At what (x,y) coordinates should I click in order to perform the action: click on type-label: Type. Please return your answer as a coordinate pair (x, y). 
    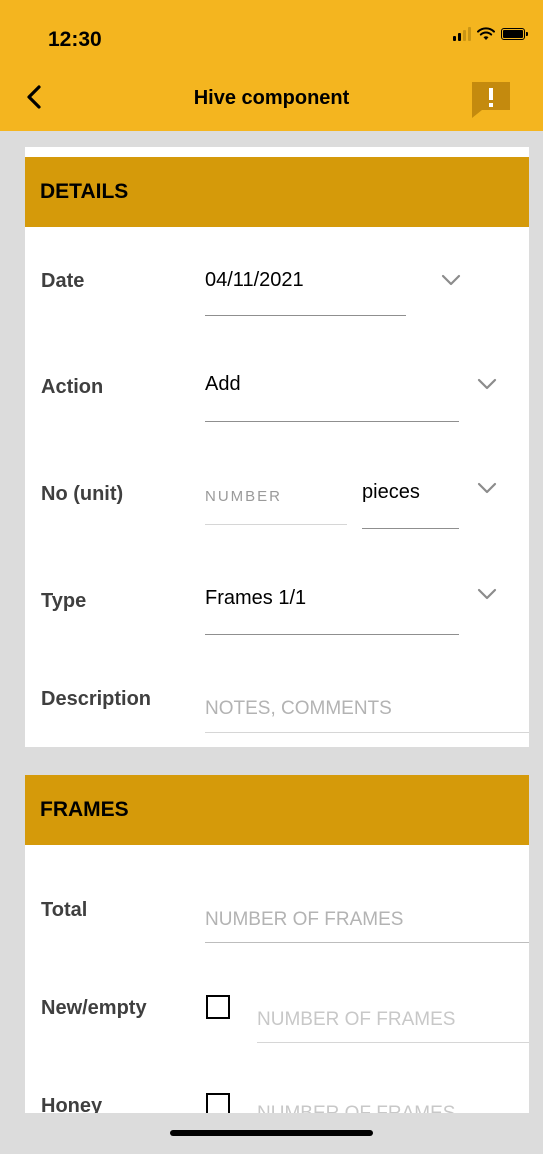
    Looking at the image, I should click on (64, 601).